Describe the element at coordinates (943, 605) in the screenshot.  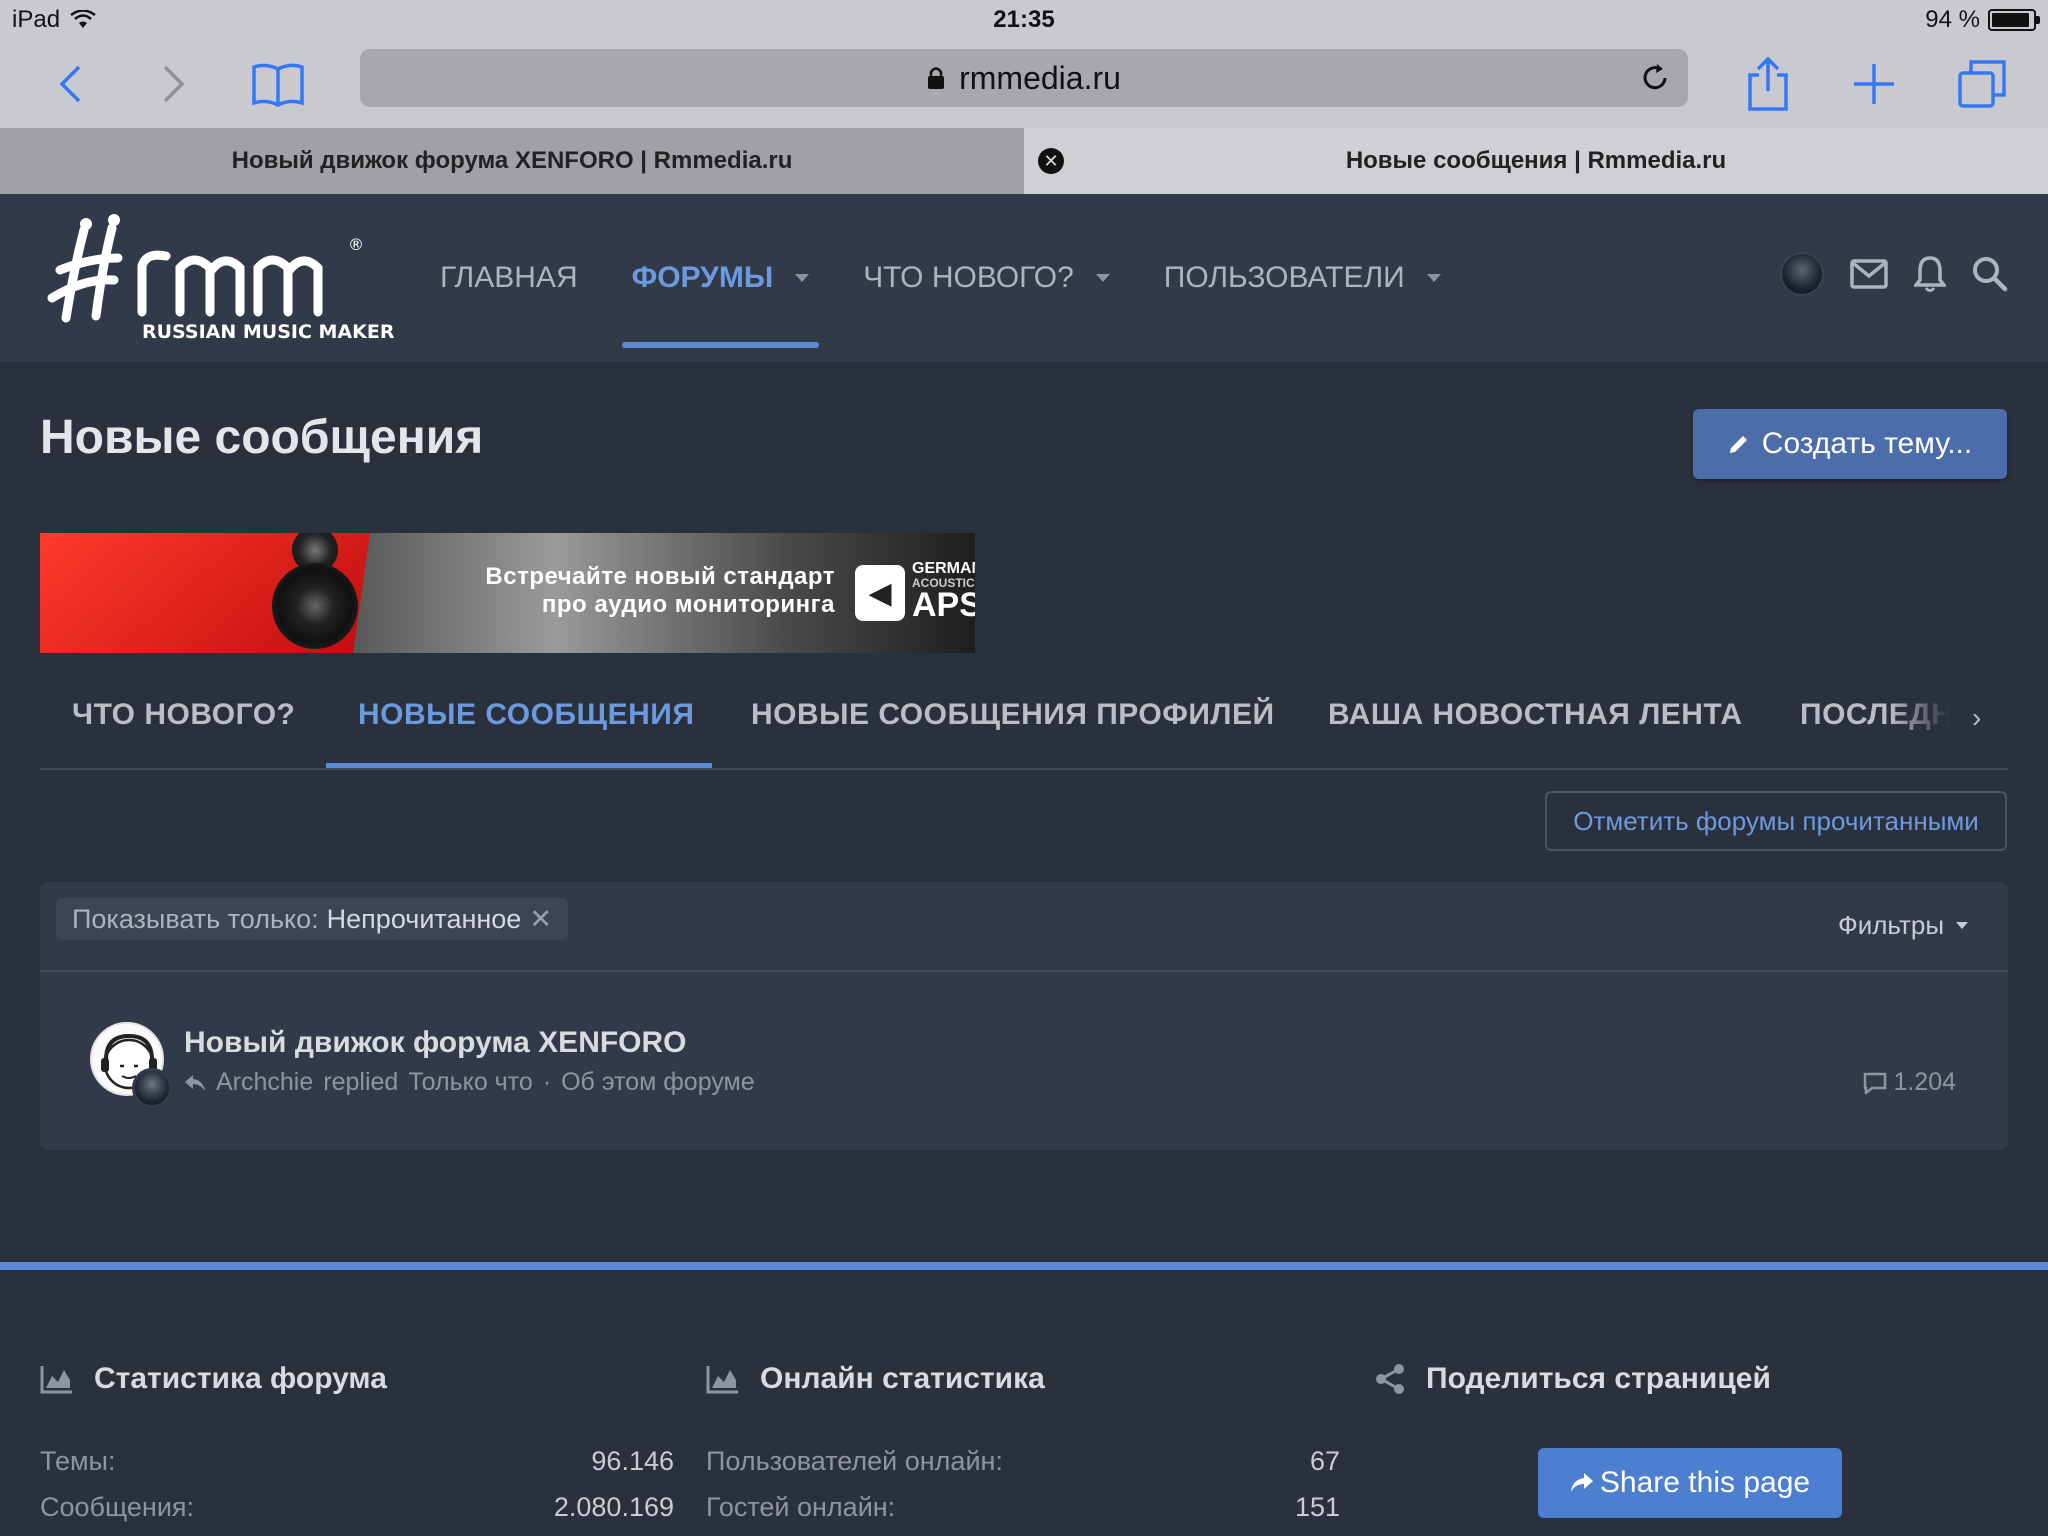
I see `banner-brand-3: APS` at that location.